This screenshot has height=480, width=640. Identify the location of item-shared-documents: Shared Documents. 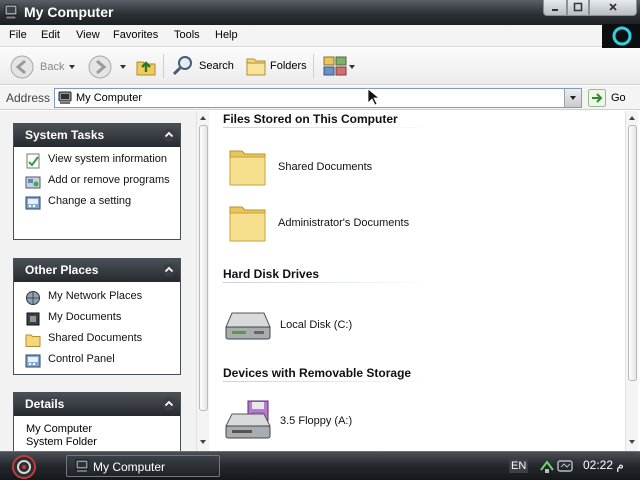
(299, 167).